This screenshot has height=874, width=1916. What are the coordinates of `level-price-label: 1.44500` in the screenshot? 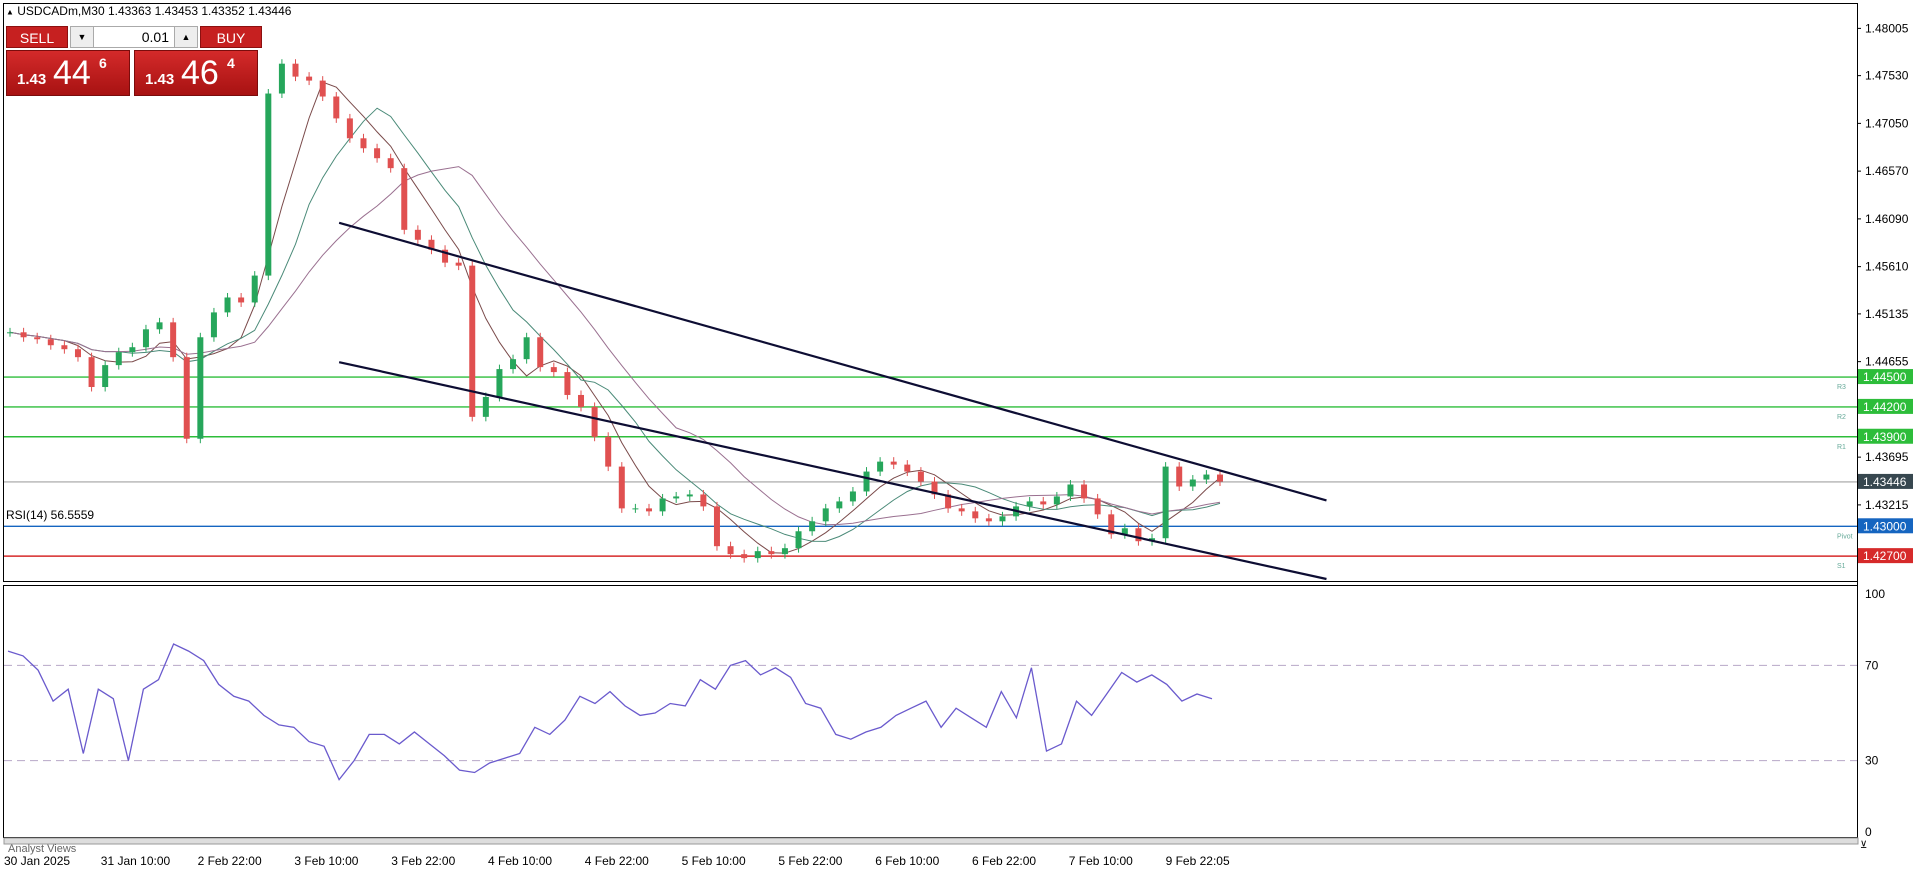 It's located at (1885, 377).